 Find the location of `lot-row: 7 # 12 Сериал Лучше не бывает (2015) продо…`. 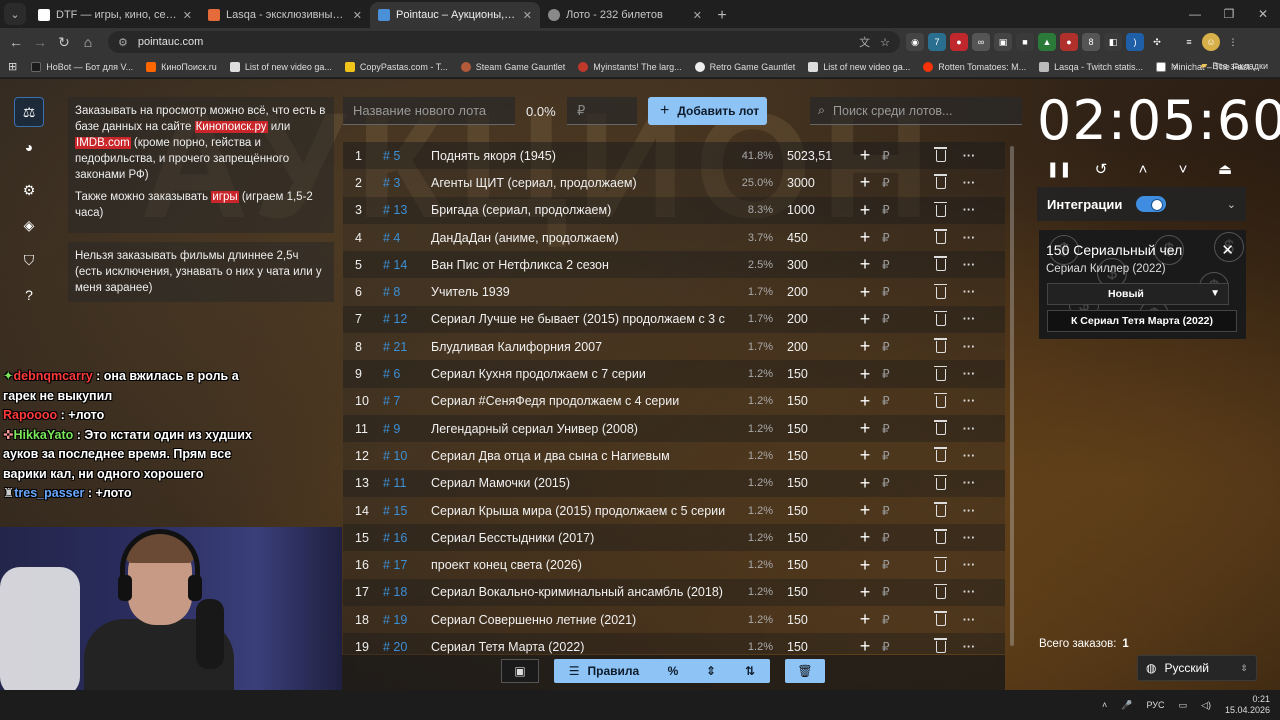

lot-row: 7 # 12 Сериал Лучше не бывает (2015) продо… is located at coordinates (674, 319).